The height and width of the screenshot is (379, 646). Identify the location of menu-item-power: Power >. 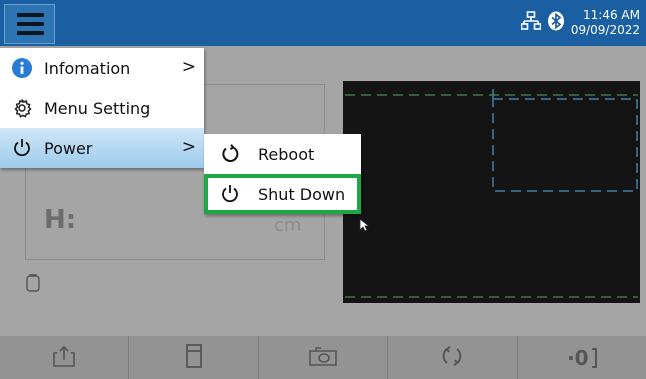
(102, 148).